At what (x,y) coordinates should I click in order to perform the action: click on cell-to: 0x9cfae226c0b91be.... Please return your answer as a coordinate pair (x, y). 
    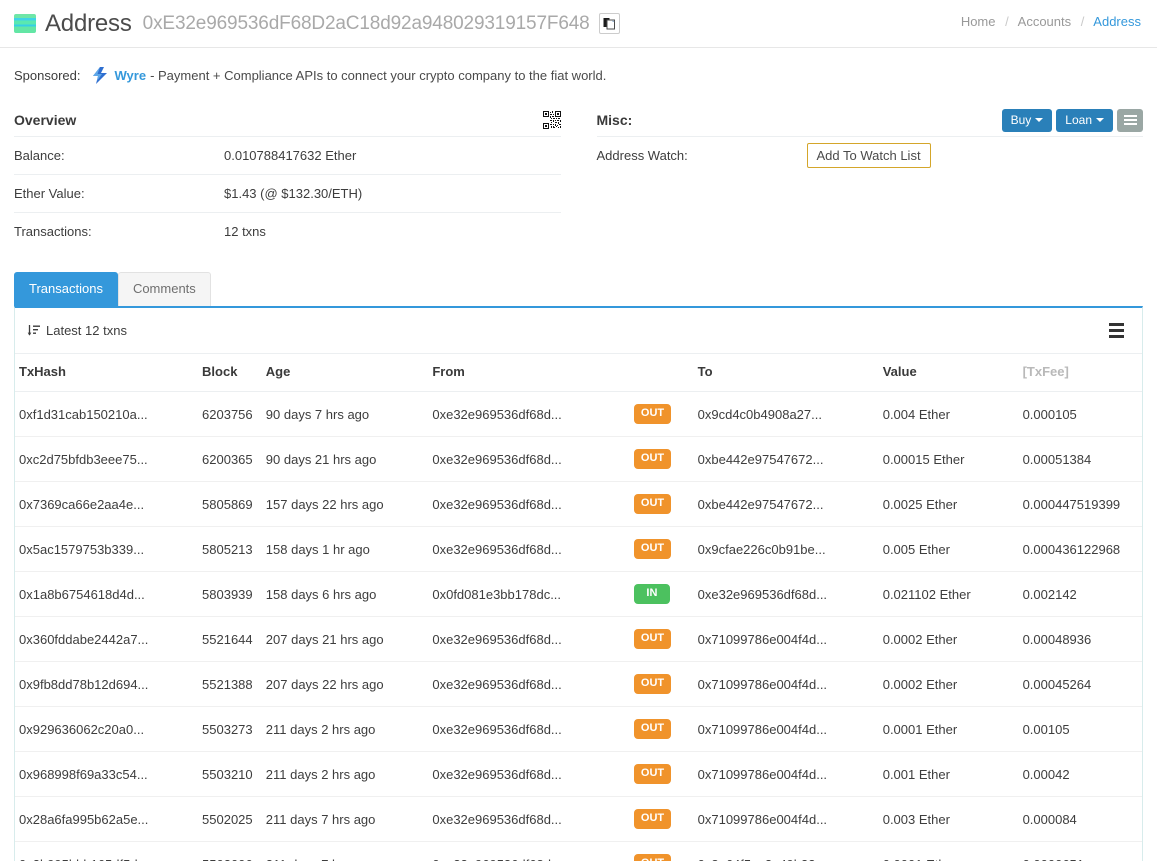
    Looking at the image, I should click on (786, 549).